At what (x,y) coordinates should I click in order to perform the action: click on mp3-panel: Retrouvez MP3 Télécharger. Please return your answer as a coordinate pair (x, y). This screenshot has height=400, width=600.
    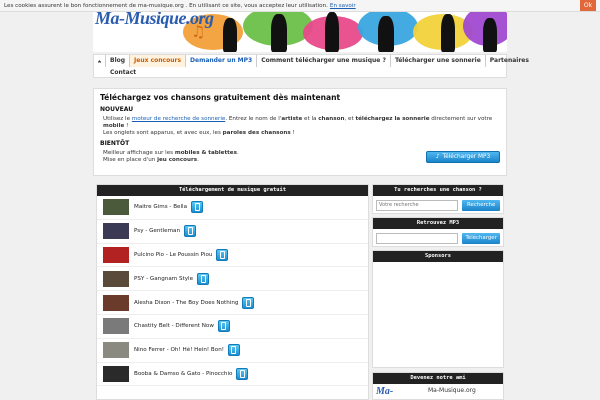
    Looking at the image, I should click on (438, 232).